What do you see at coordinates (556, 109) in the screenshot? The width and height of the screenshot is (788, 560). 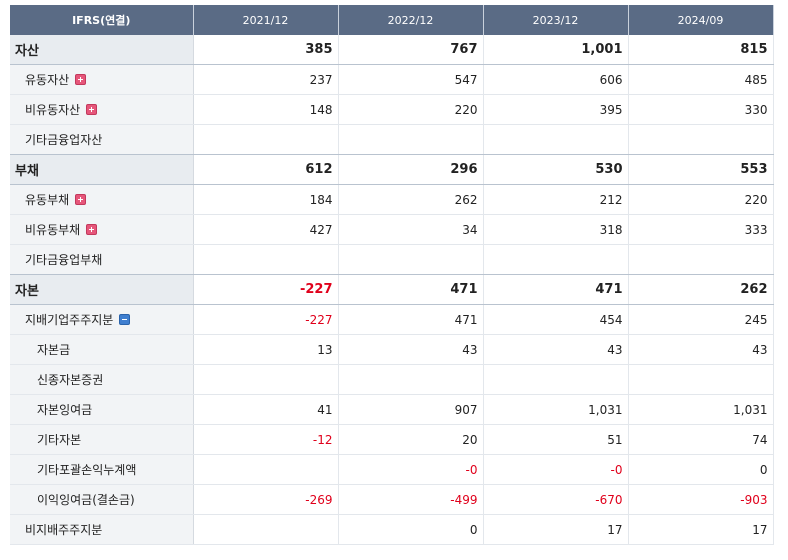 I see `value-cell: 395` at bounding box center [556, 109].